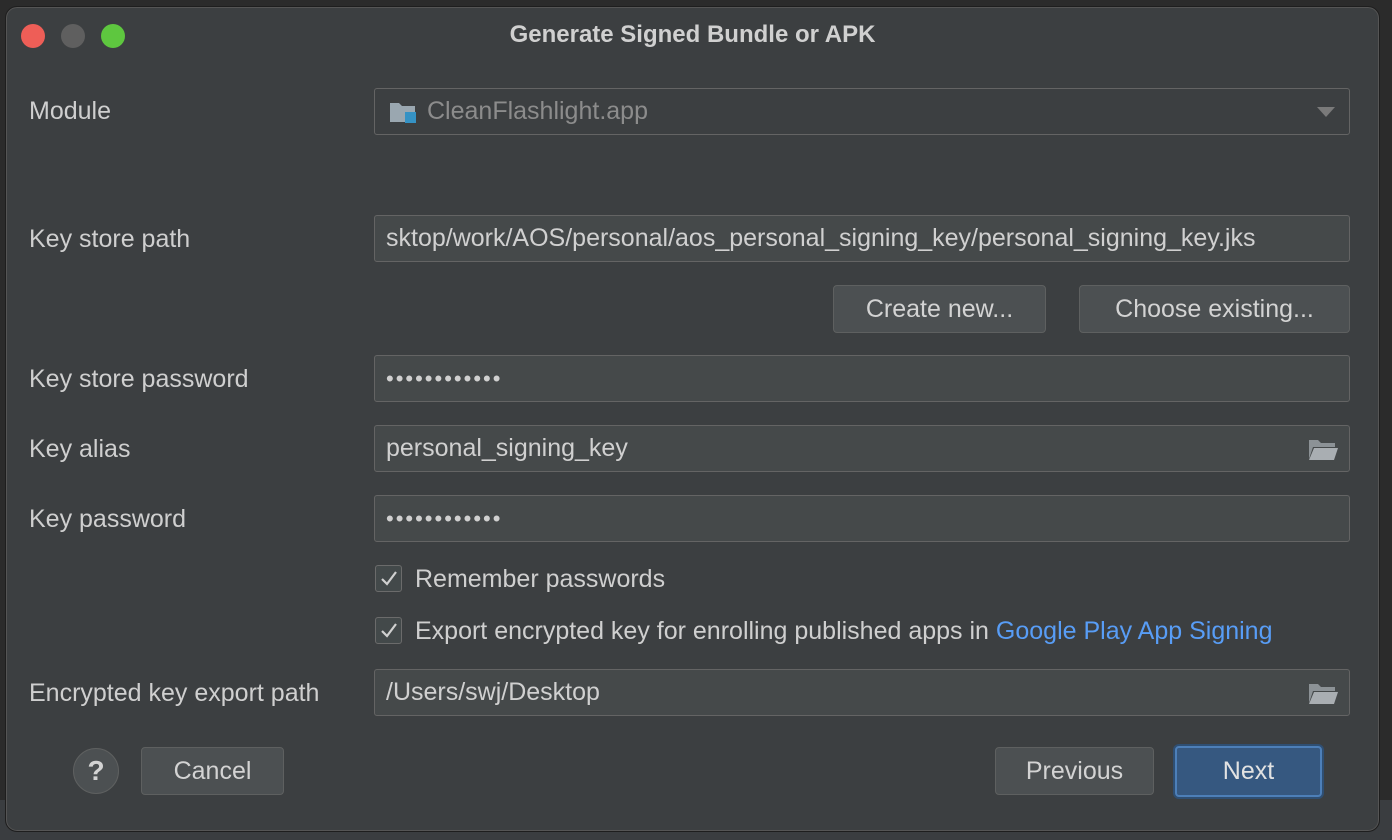 The height and width of the screenshot is (840, 1392). What do you see at coordinates (1248, 771) in the screenshot?
I see `next-button: Next` at bounding box center [1248, 771].